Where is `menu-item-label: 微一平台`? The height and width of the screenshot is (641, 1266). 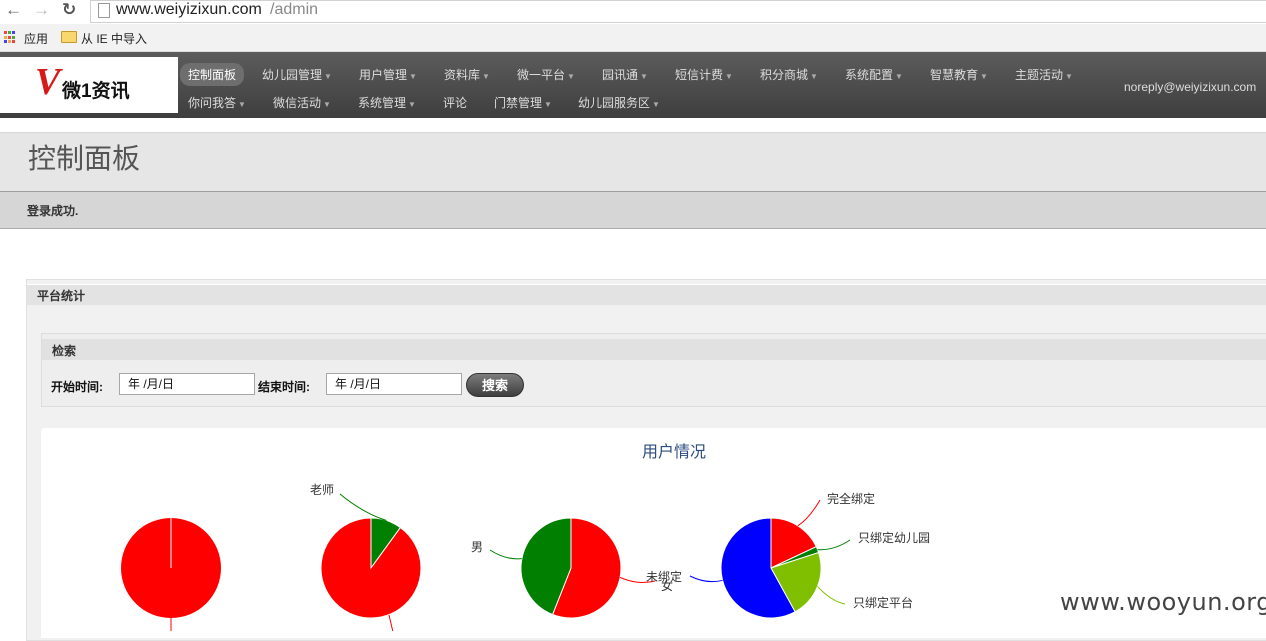 menu-item-label: 微一平台 is located at coordinates (541, 75).